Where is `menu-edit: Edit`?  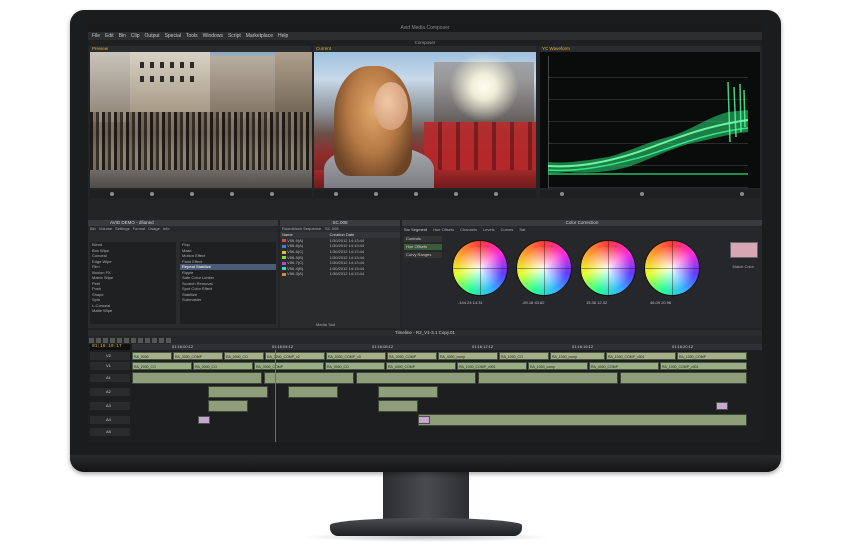 menu-edit: Edit is located at coordinates (109, 36).